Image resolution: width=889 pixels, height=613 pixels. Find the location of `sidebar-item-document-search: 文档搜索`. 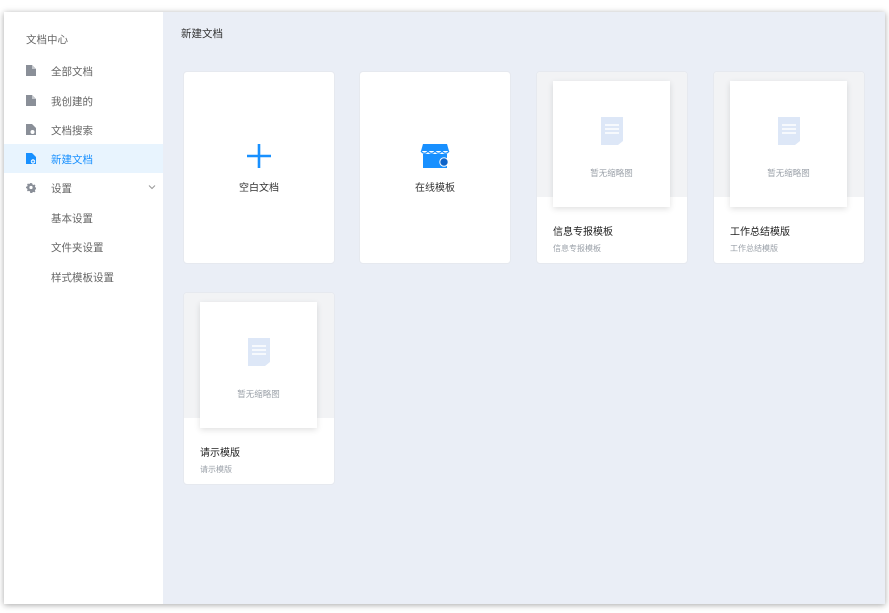

sidebar-item-document-search: 文档搜索 is located at coordinates (83, 129).